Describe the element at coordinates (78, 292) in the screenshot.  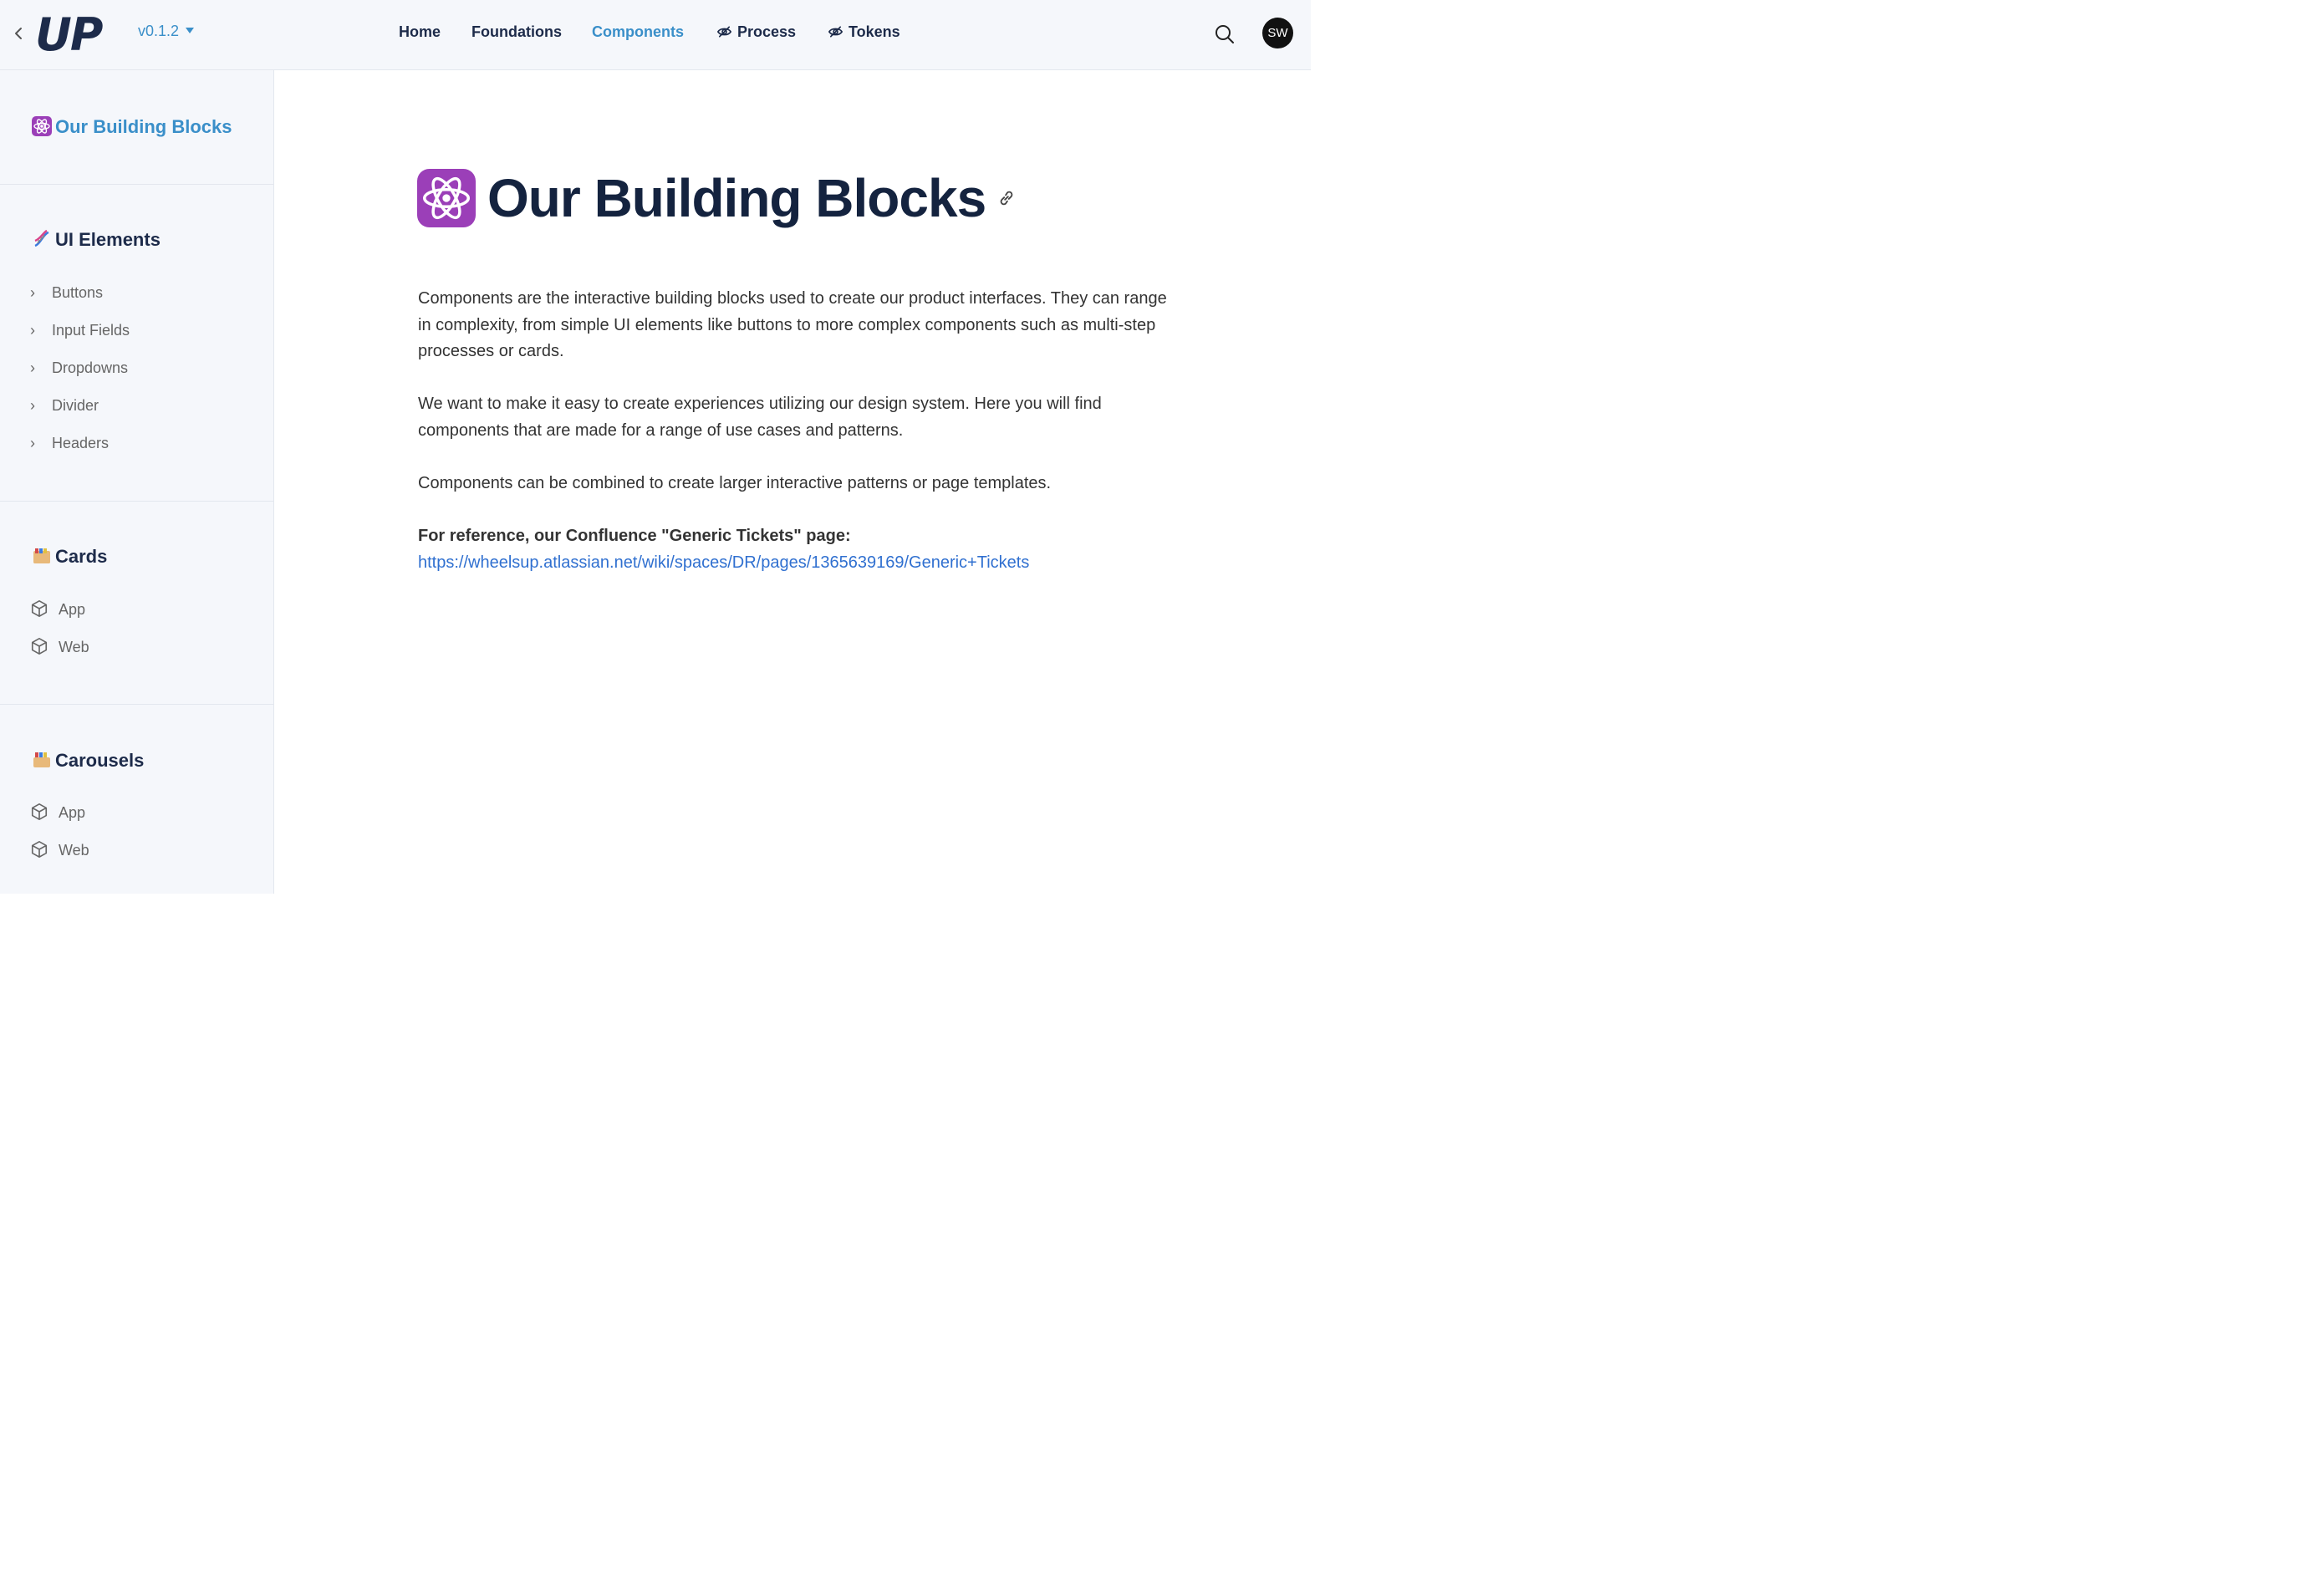
I see `sidebar-item-label: Buttons` at that location.